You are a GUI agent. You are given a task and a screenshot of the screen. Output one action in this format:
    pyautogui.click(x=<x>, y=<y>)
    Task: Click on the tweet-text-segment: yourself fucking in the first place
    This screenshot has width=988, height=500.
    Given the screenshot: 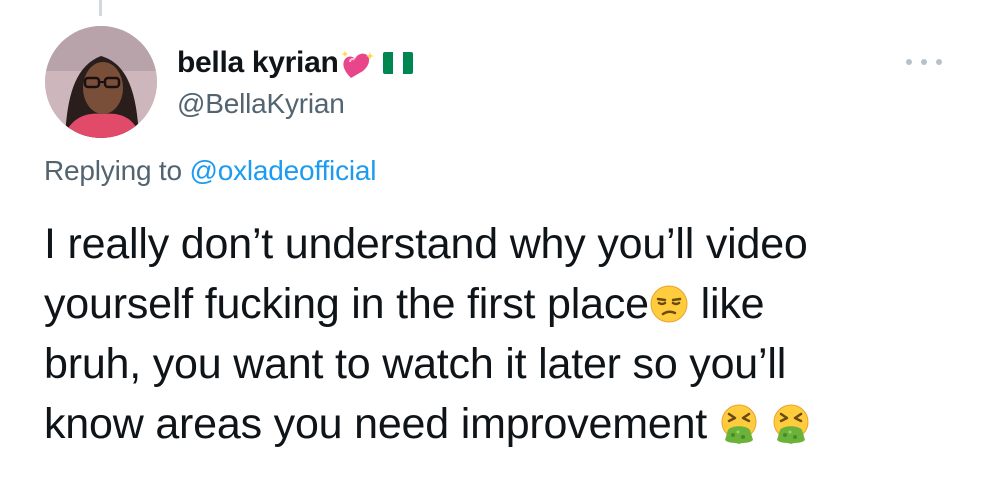 What is the action you would take?
    pyautogui.click(x=346, y=304)
    